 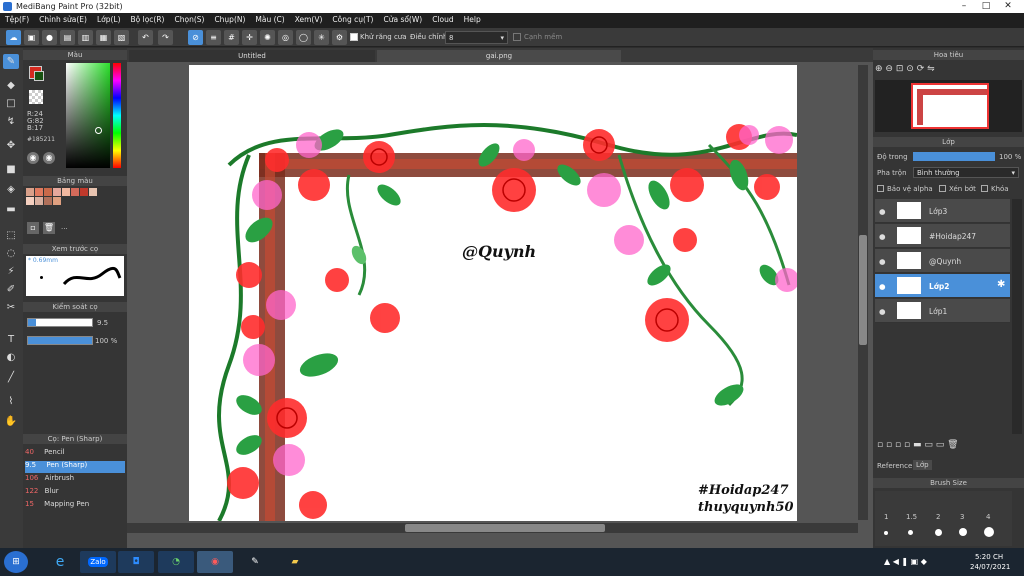 I want to click on select-tool-icon: ⬚, so click(x=11, y=235).